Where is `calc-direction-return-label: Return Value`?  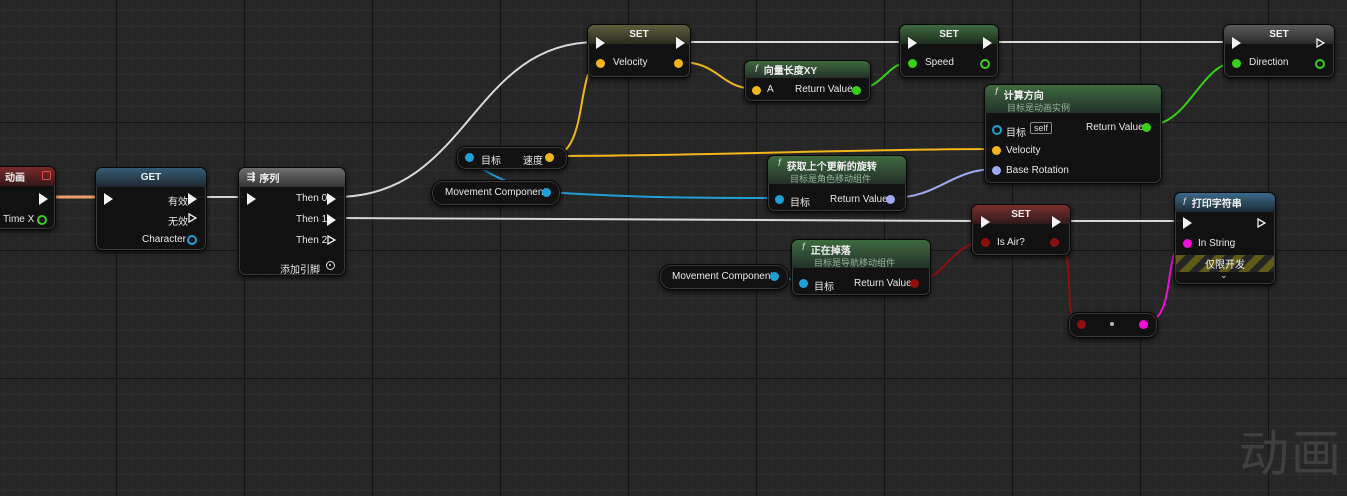 calc-direction-return-label: Return Value is located at coordinates (1115, 127).